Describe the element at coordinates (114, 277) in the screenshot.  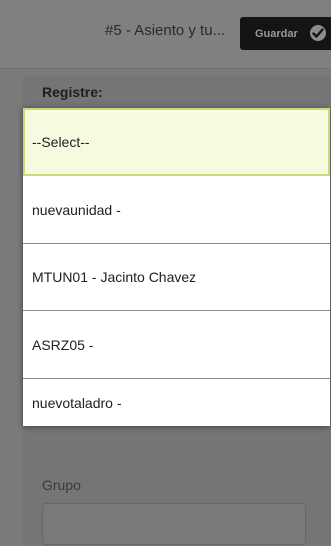
I see `dropdown-option-label: MTUN01 - Jacinto Chavez` at that location.